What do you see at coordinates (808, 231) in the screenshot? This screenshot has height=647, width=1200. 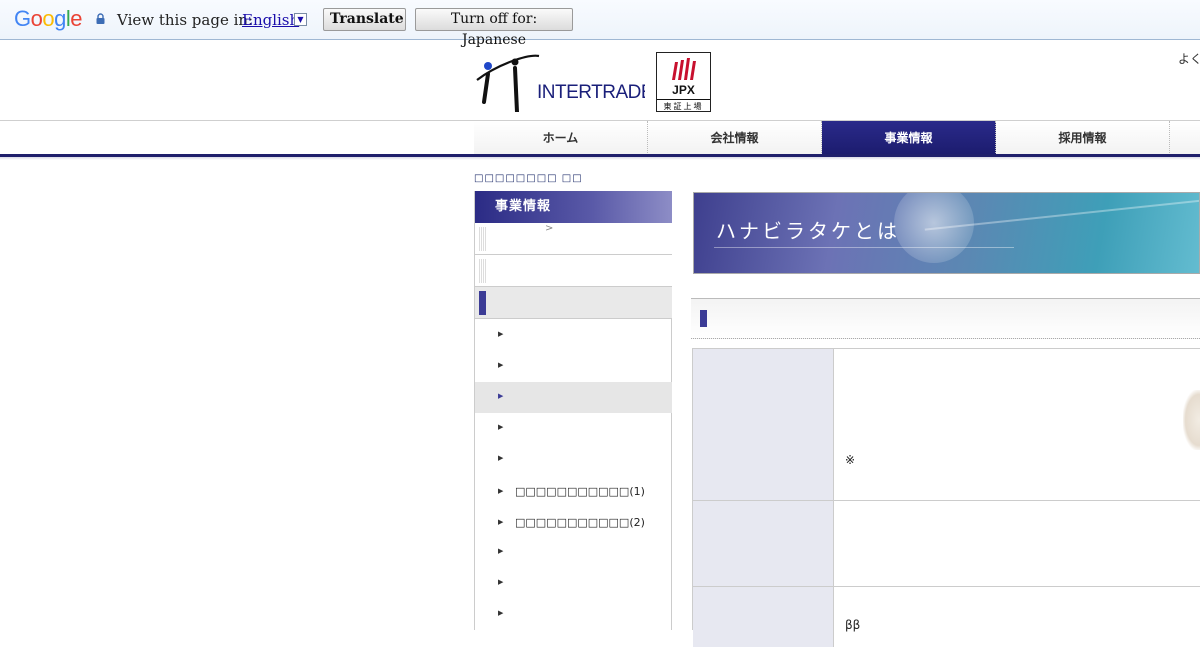 I see `page-title: ハナビラタケとは` at bounding box center [808, 231].